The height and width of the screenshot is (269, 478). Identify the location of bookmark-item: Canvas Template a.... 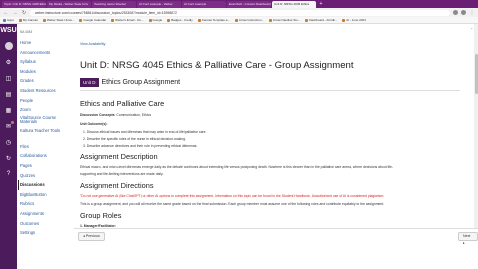
(214, 20).